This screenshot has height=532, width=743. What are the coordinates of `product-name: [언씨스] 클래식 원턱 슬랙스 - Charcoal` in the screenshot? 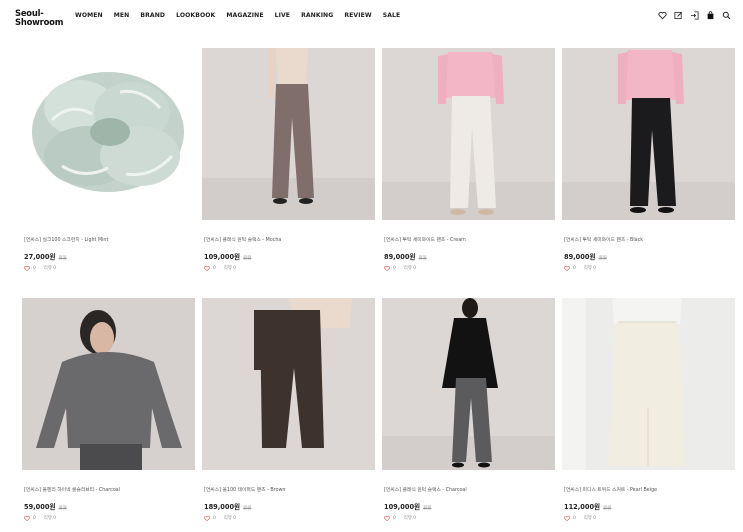 It's located at (425, 489).